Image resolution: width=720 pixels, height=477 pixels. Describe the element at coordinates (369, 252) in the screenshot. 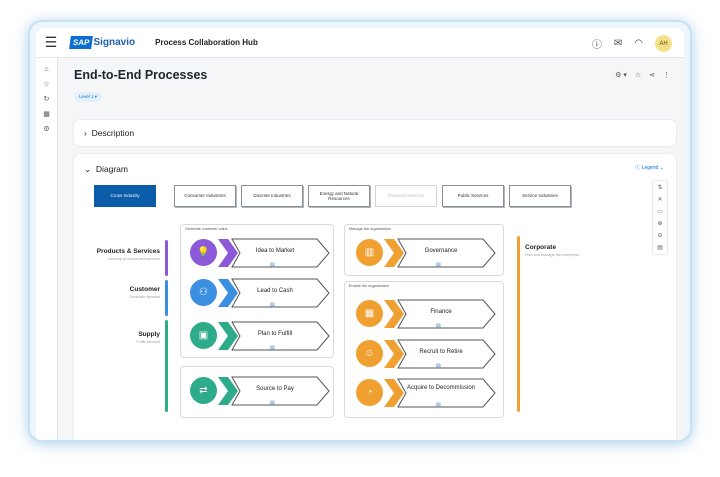

I see `governance-icon: ▥` at that location.